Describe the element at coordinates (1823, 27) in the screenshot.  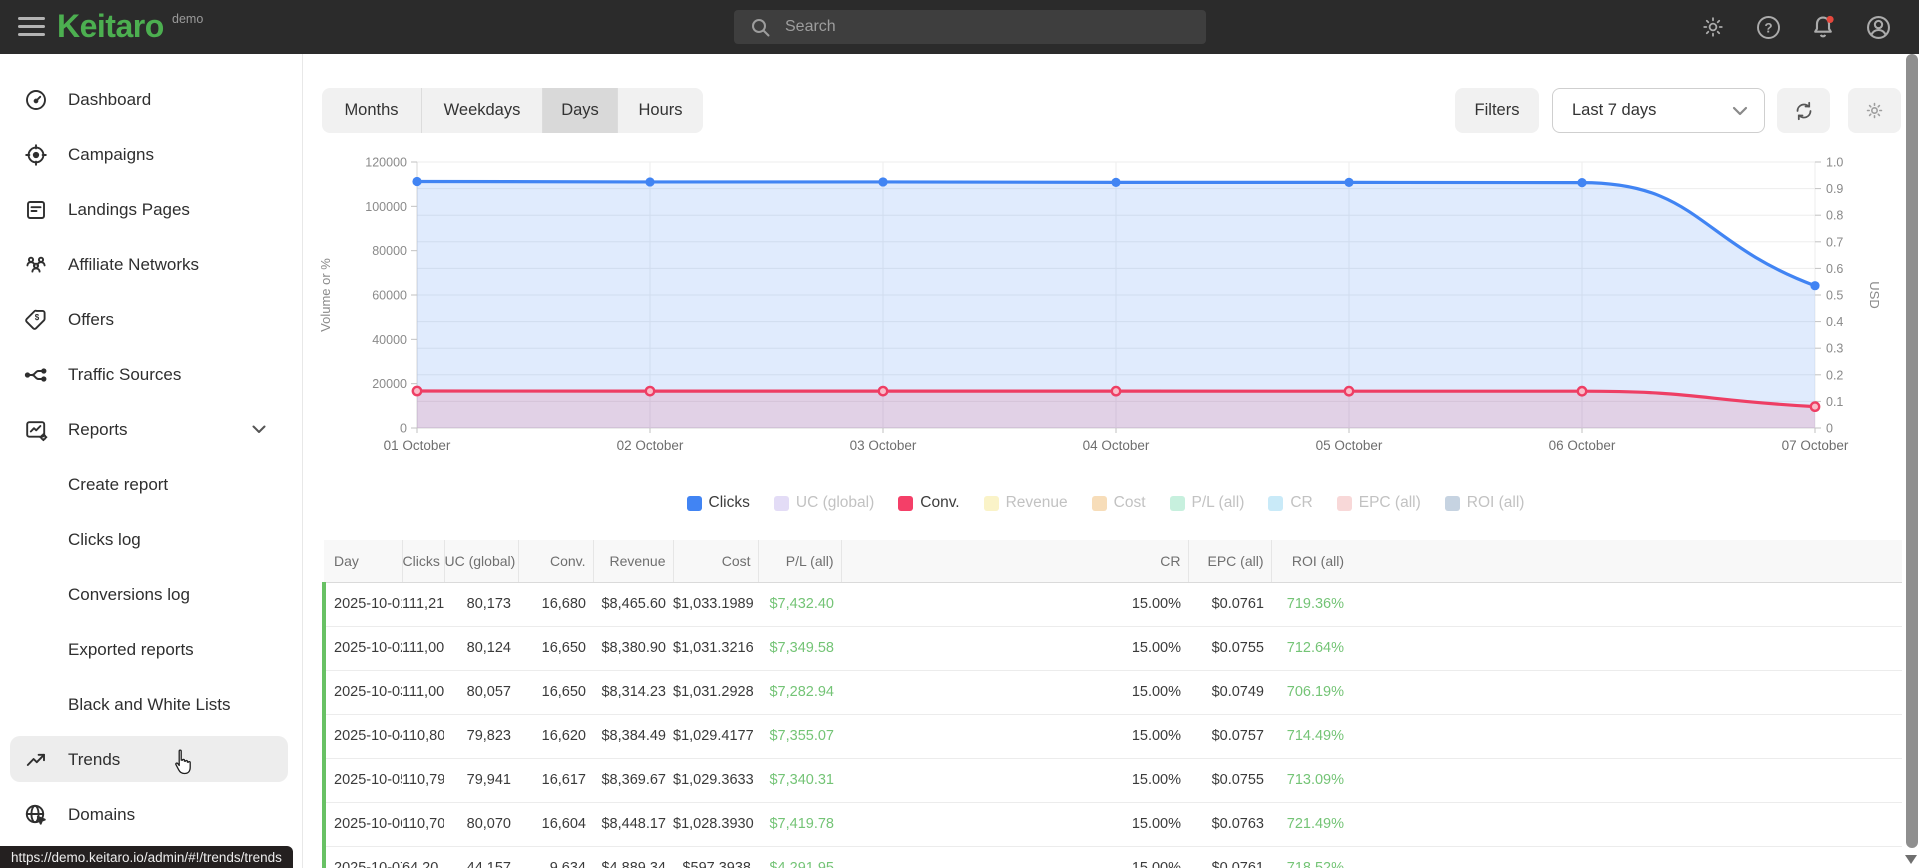
I see `notifications-bell-icon` at that location.